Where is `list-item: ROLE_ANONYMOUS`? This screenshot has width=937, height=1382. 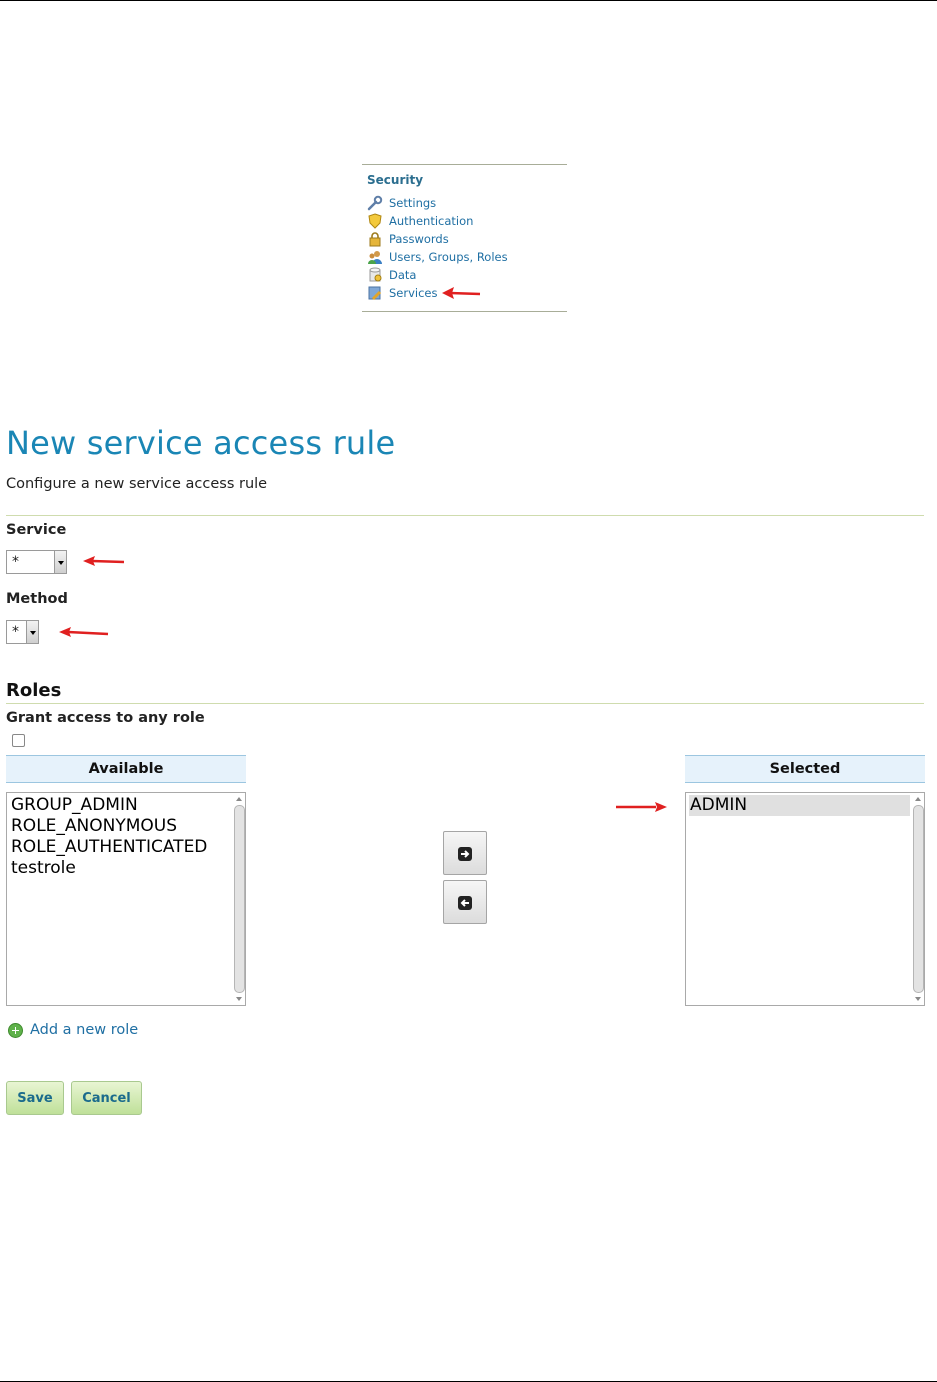 list-item: ROLE_ANONYMOUS is located at coordinates (120, 826).